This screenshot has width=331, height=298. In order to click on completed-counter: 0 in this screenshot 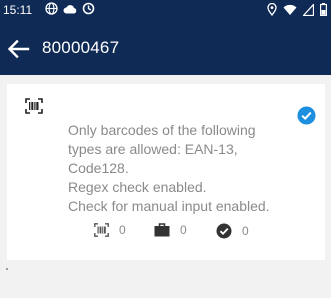, I will do `click(232, 231)`.